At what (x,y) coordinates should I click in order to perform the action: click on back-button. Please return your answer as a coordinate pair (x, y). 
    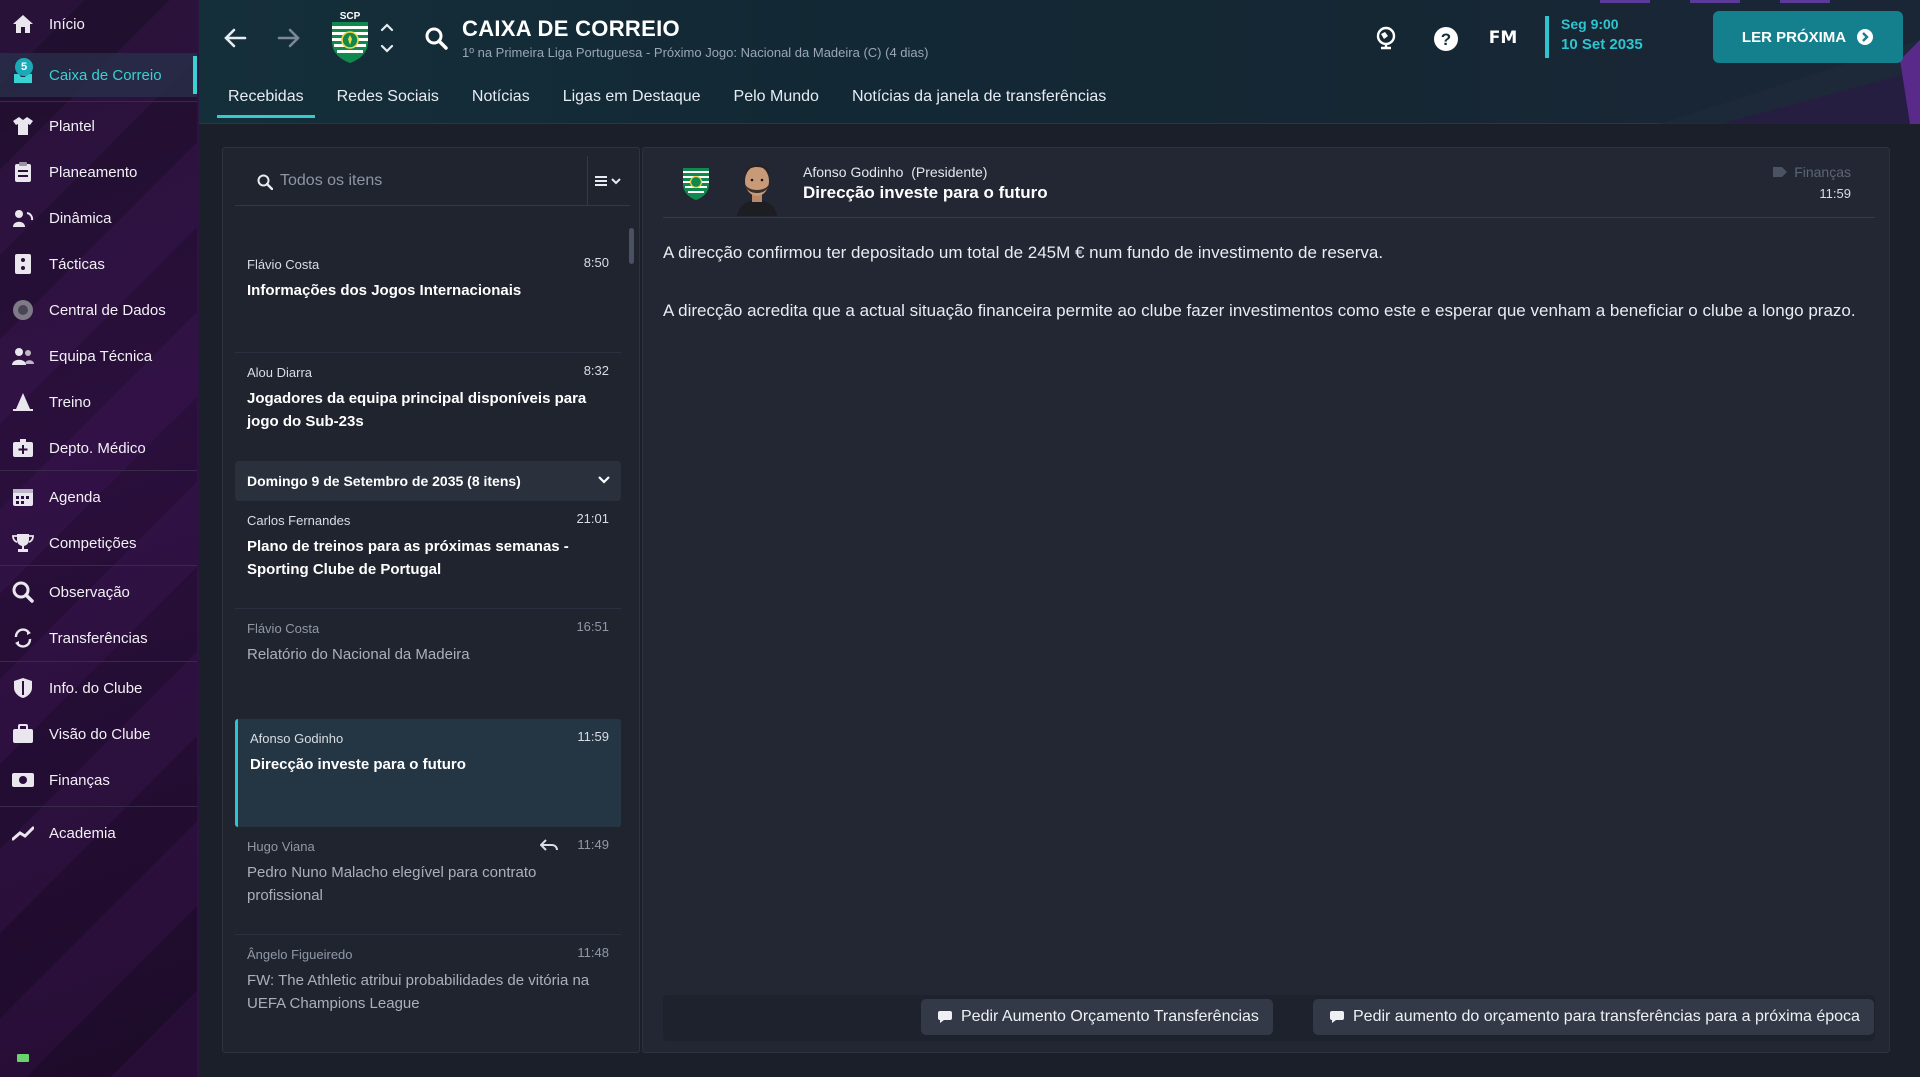
    Looking at the image, I should click on (235, 38).